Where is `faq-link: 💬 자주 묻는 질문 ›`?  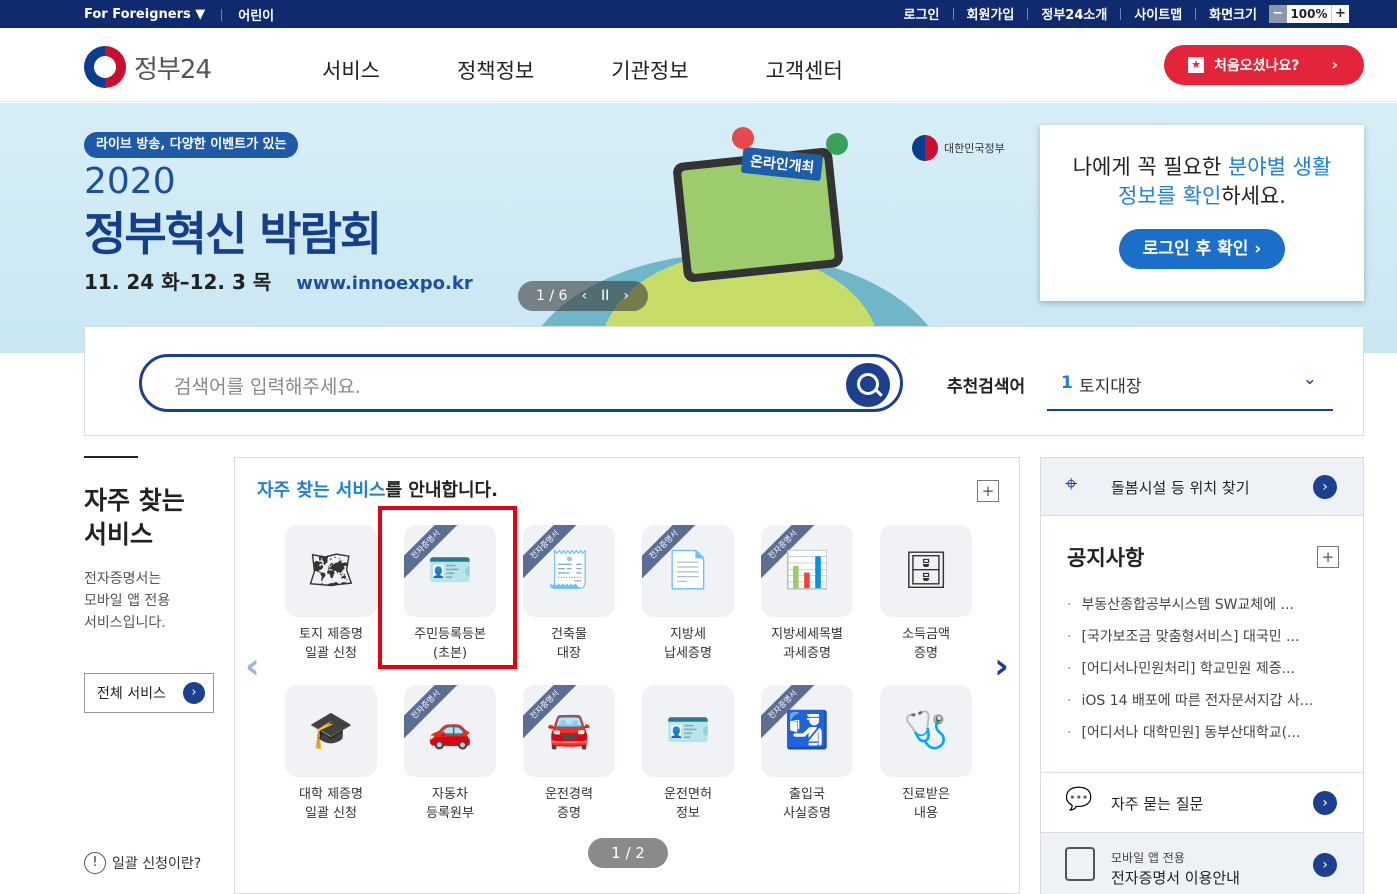
faq-link: 💬 자주 묻는 질문 › is located at coordinates (1202, 802).